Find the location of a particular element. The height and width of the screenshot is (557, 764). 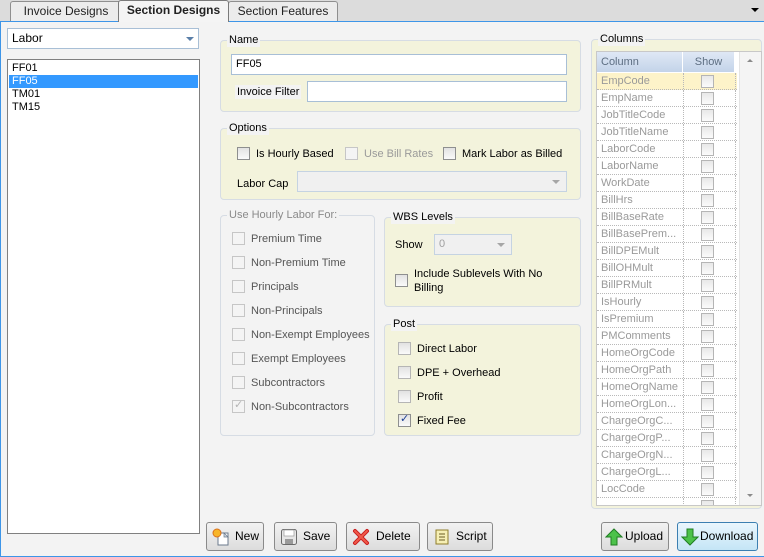

columns-grid-row: BillBaseRate is located at coordinates (667, 217).